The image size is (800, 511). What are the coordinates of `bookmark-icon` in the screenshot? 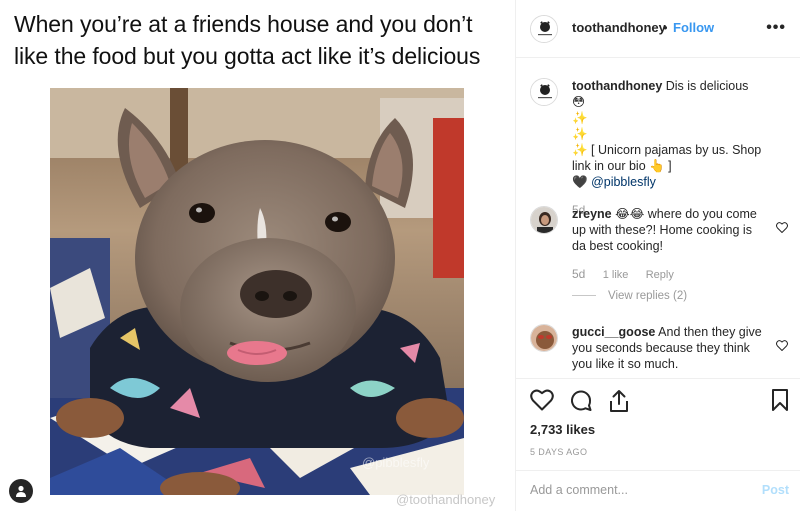 It's located at (780, 402).